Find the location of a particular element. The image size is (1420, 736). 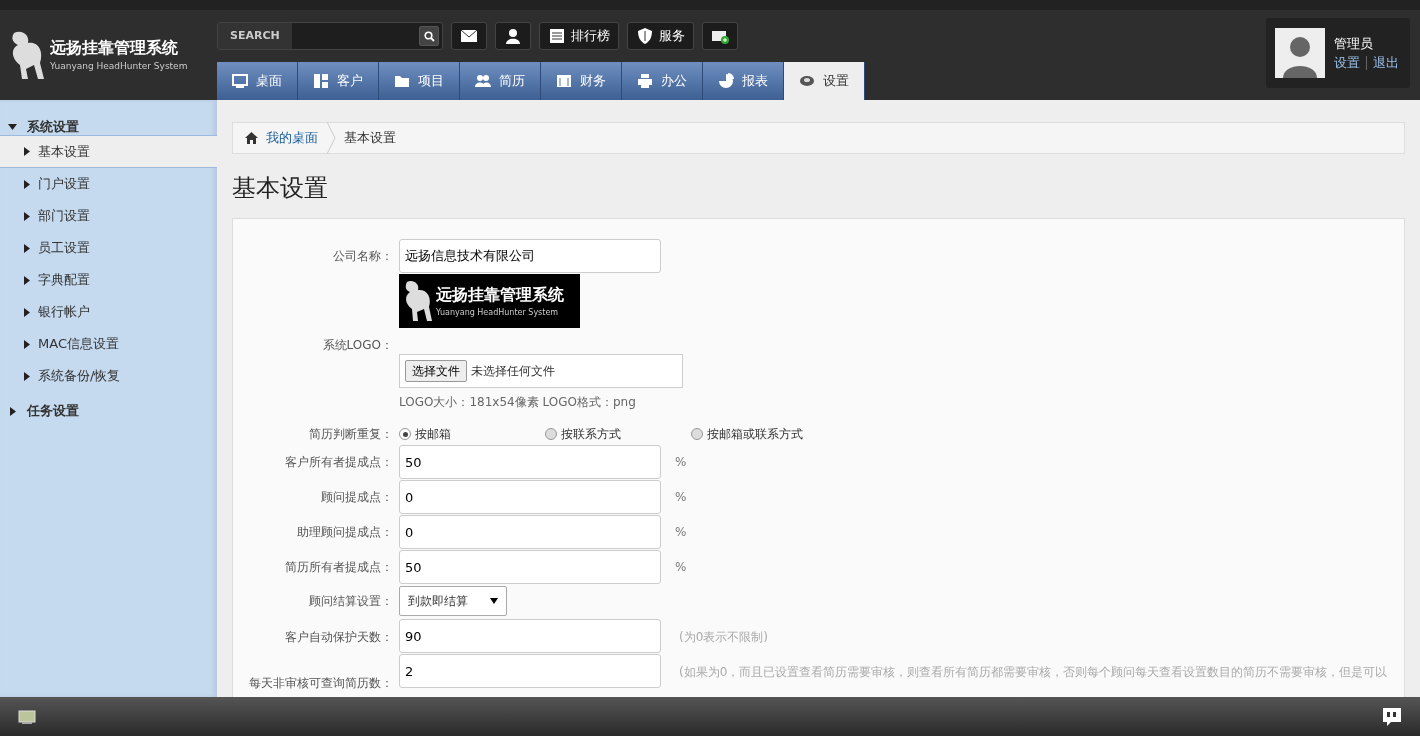

input-field: 远扬信息技术有限公司 is located at coordinates (530, 256).